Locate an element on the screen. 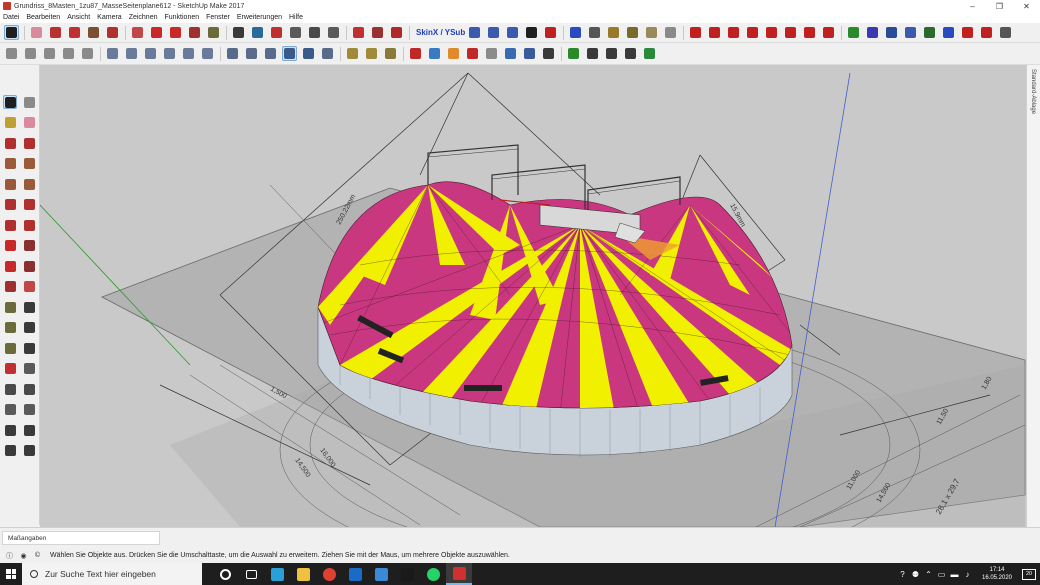 The width and height of the screenshot is (1040, 585). rotate-tool-icon is located at coordinates (10, 266).